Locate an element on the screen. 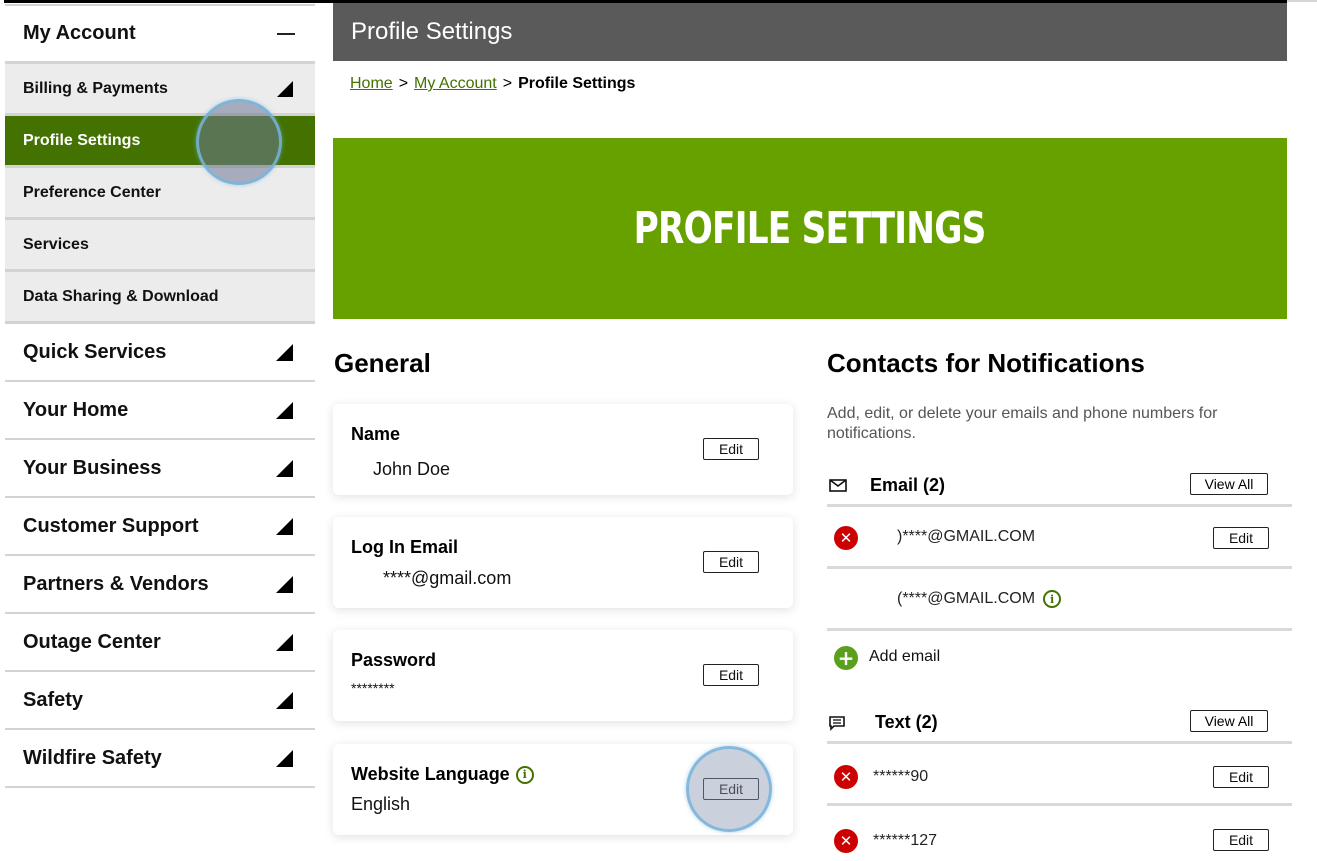 The image size is (1317, 861). sidebar-item-label: Data Sharing & Download is located at coordinates (121, 296).